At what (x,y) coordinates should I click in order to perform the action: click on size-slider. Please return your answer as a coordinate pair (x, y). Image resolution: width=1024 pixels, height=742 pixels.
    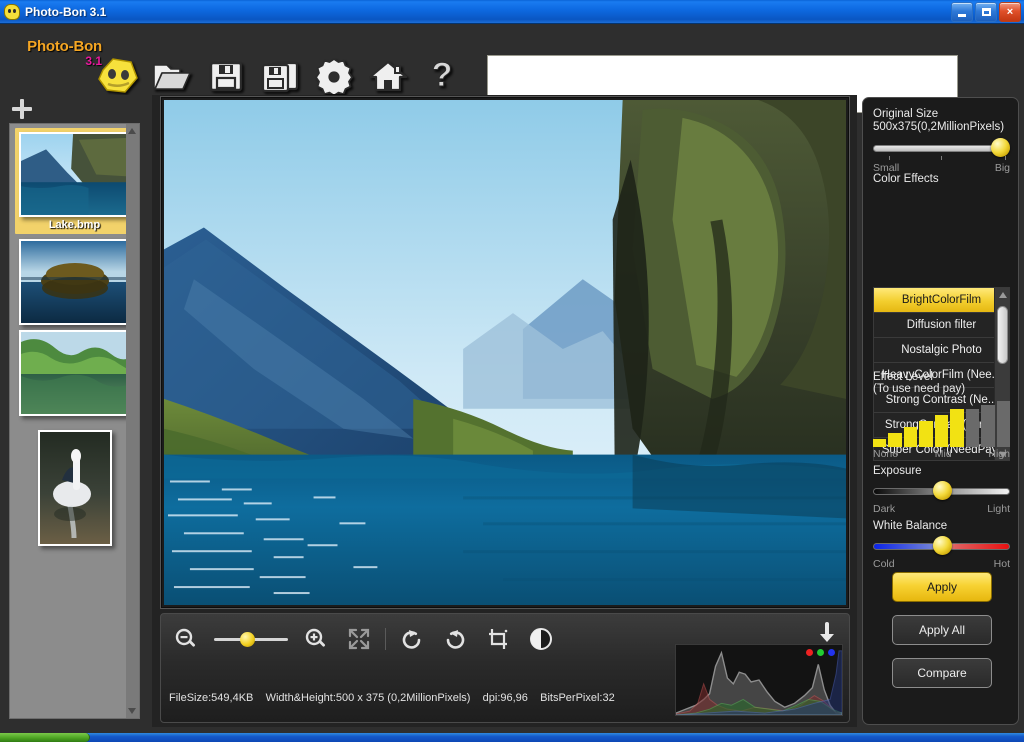
    Looking at the image, I should click on (941, 147).